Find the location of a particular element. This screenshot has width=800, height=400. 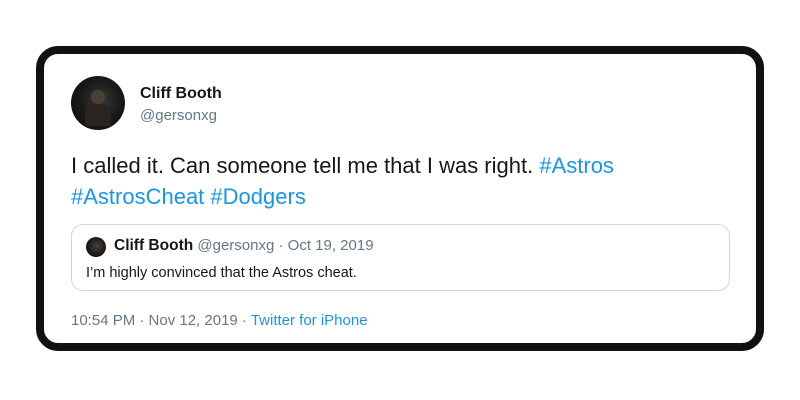

quoted-avatar is located at coordinates (96, 247).